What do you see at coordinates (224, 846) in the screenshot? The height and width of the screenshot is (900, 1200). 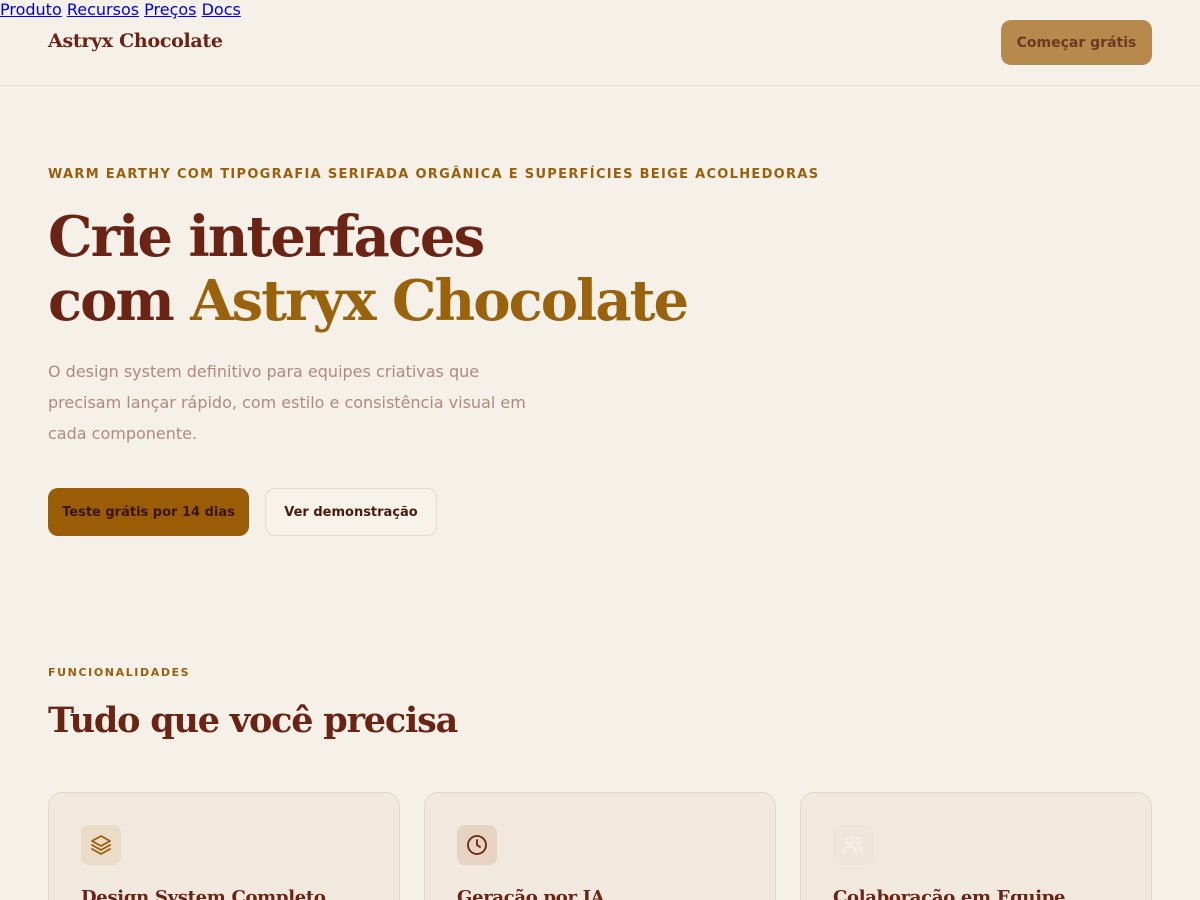 I see `feature-card-design-system: Design System Completo` at bounding box center [224, 846].